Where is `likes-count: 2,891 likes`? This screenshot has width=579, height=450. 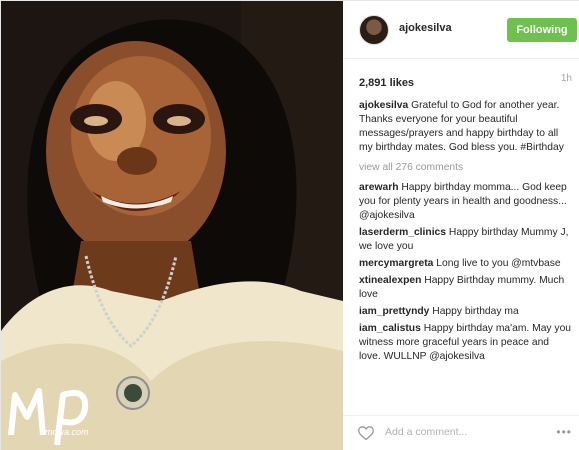 likes-count: 2,891 likes is located at coordinates (386, 83).